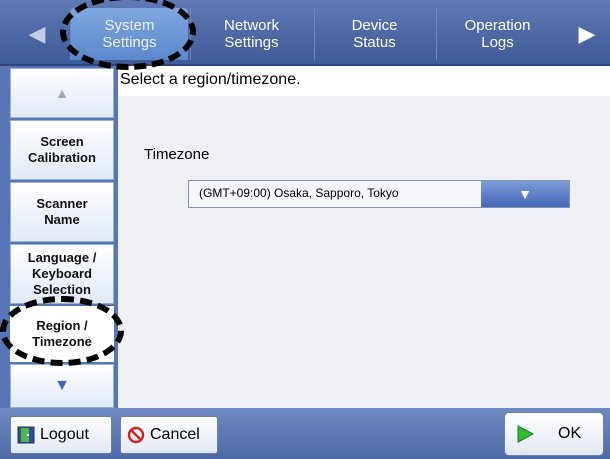 Image resolution: width=610 pixels, height=459 pixels. Describe the element at coordinates (251, 34) in the screenshot. I see `tab-network-settings: Network Settings` at that location.